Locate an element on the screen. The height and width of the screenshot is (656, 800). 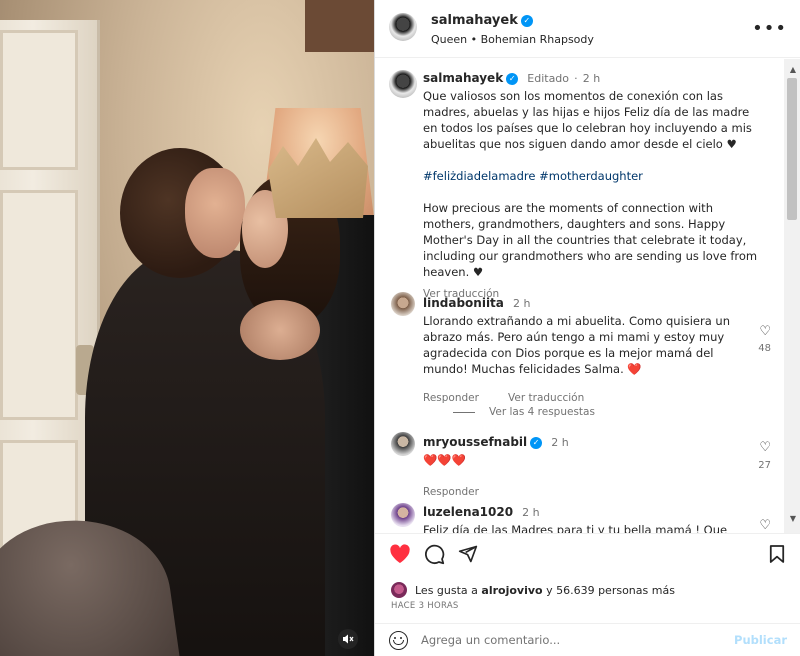
scroll-up-arrow-icon: ▲ is located at coordinates (793, 69).